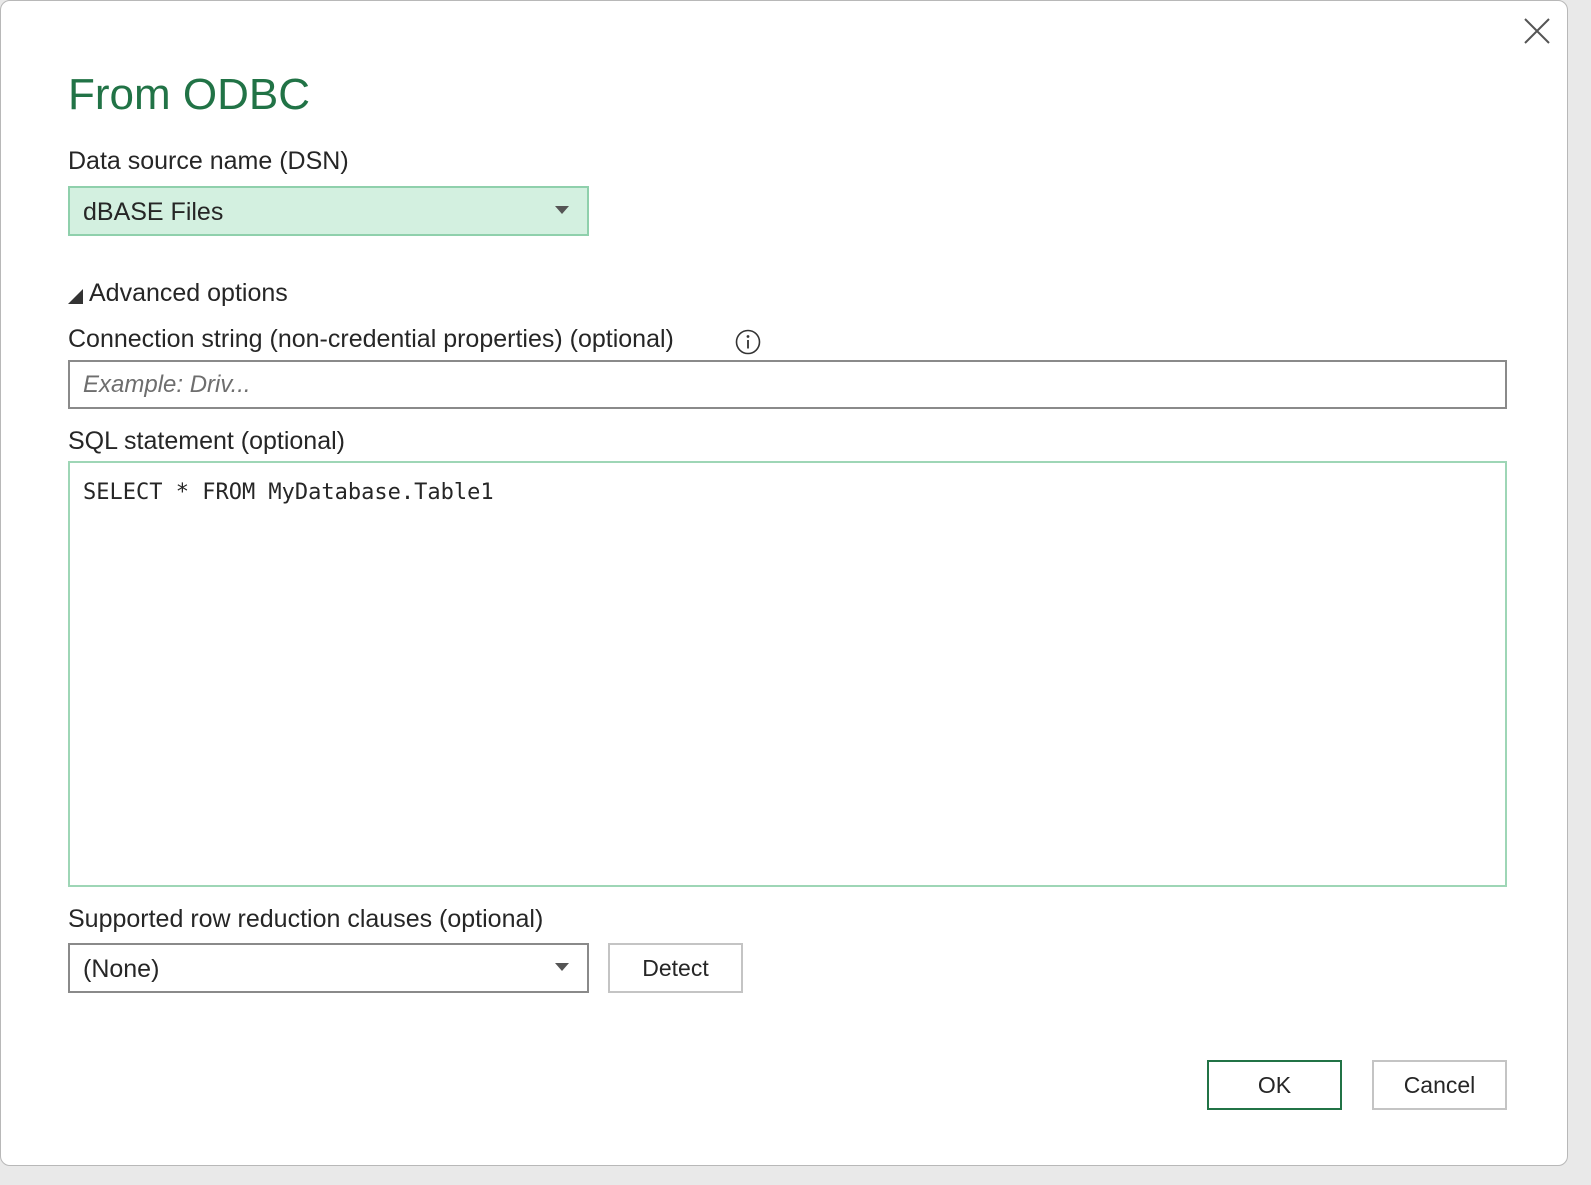 Image resolution: width=1591 pixels, height=1185 pixels. Describe the element at coordinates (189, 94) in the screenshot. I see `dialog-title: From ODBC` at that location.